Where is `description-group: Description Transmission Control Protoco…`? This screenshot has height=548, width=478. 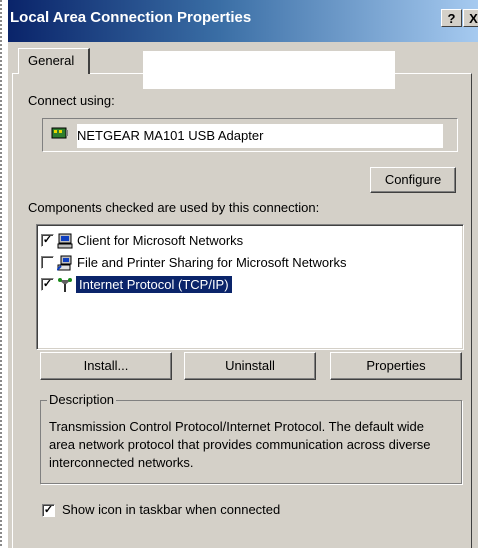
description-group: Description Transmission Control Protoco… is located at coordinates (251, 438).